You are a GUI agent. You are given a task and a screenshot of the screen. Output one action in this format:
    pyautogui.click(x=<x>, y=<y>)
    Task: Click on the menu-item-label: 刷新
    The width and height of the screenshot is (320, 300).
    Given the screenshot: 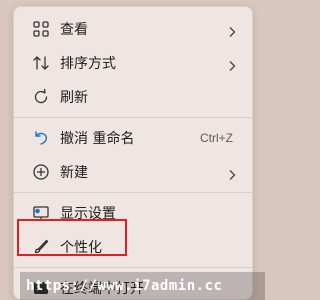 What is the action you would take?
    pyautogui.click(x=74, y=98)
    